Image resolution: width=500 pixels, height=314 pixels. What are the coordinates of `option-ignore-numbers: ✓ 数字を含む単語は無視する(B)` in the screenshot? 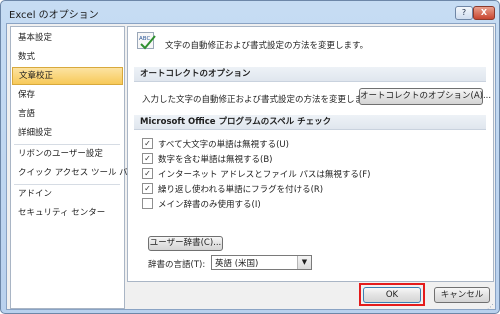 It's located at (207, 160).